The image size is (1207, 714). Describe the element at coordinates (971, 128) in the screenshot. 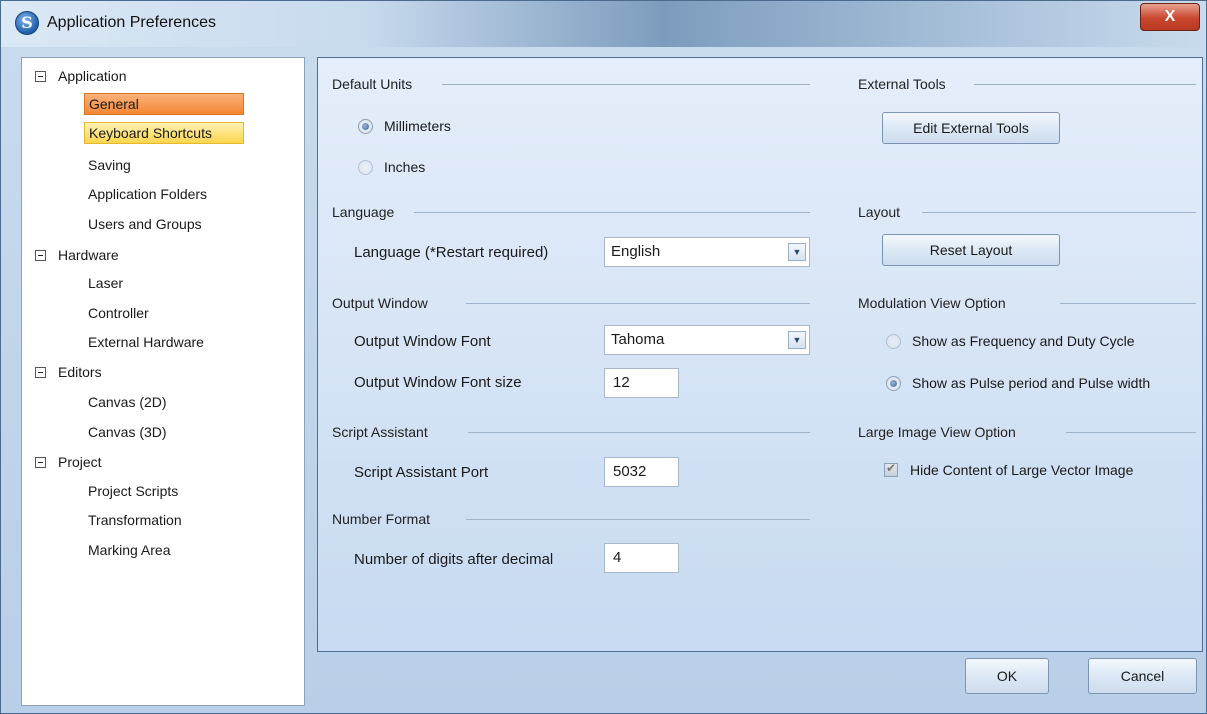

I see `edit-external-tools-button: Edit External Tools` at that location.